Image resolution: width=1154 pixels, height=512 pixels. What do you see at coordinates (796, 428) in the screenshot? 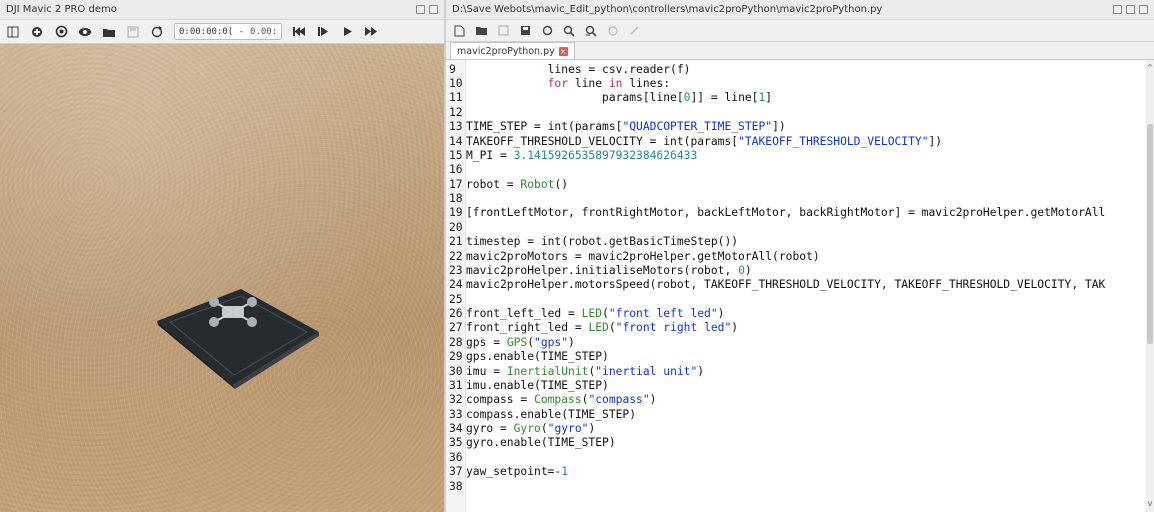
I see `code-line: 34 gyro = Gyro("gyro")` at bounding box center [796, 428].